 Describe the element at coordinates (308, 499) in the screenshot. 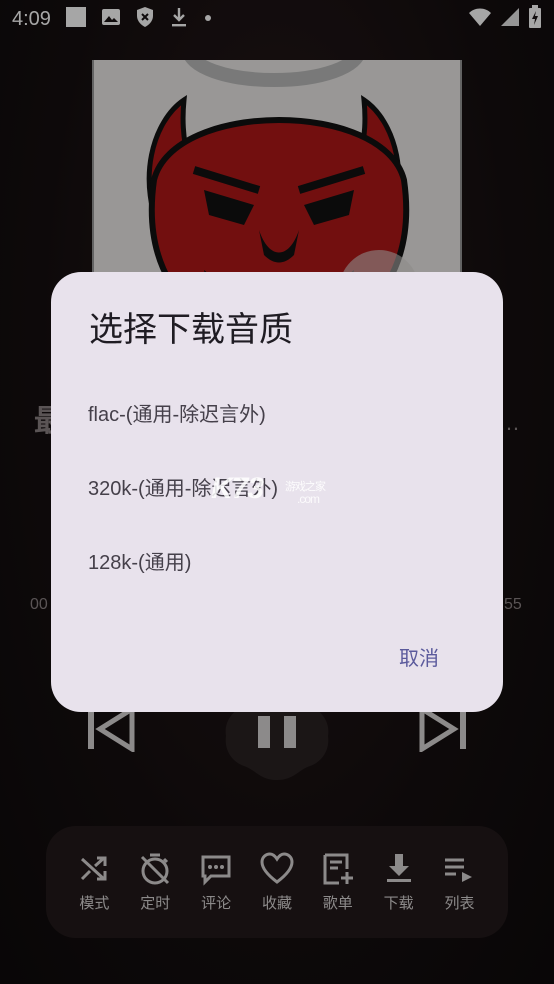

I see `watermark-com: .com` at that location.